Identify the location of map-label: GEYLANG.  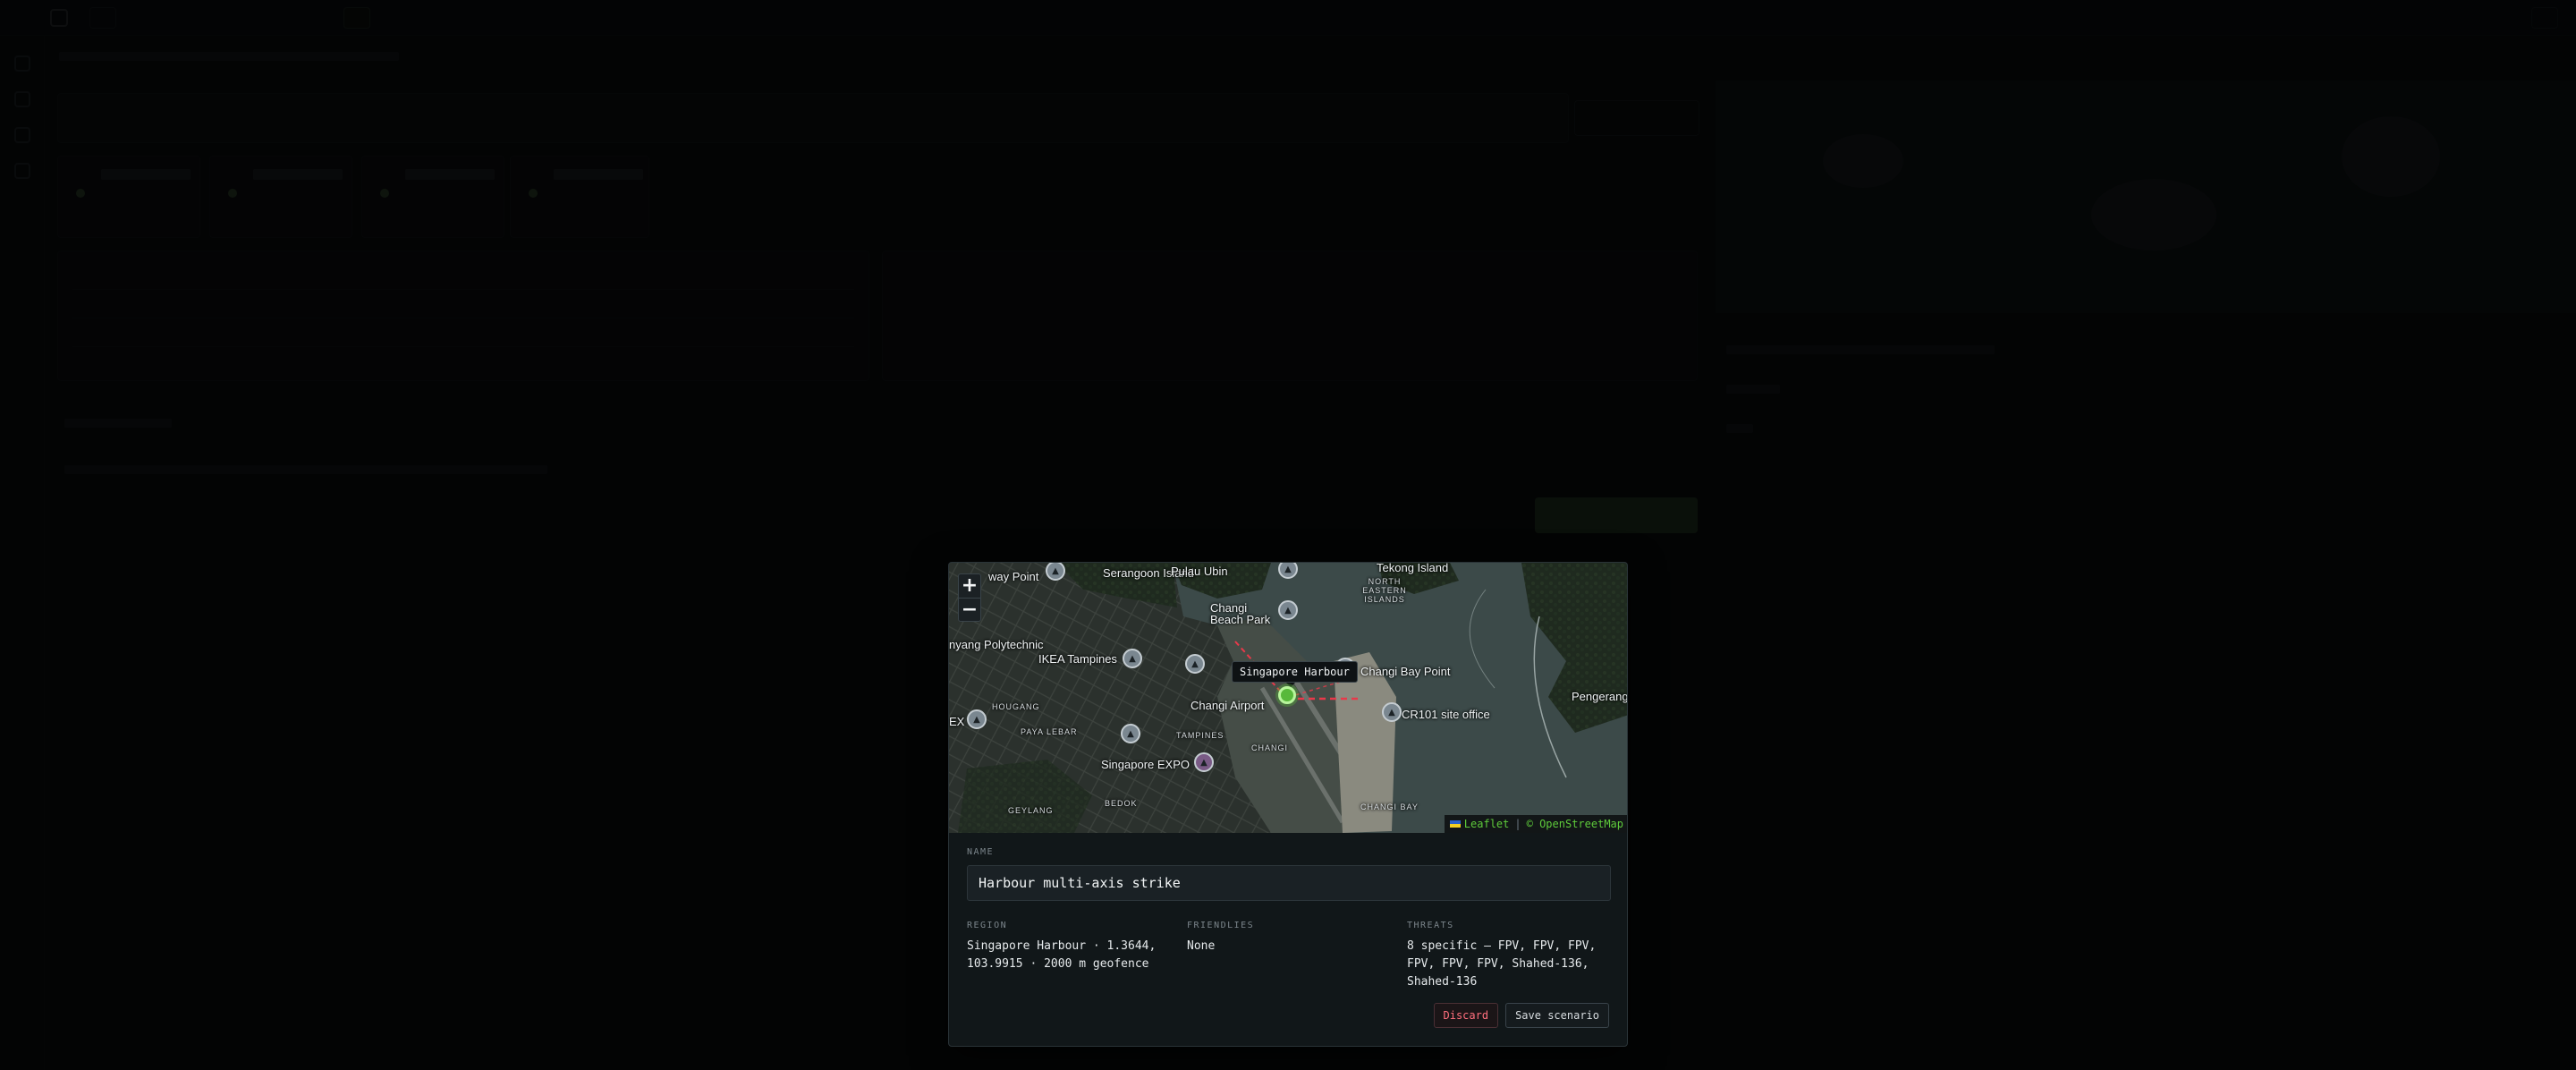
(1031, 811).